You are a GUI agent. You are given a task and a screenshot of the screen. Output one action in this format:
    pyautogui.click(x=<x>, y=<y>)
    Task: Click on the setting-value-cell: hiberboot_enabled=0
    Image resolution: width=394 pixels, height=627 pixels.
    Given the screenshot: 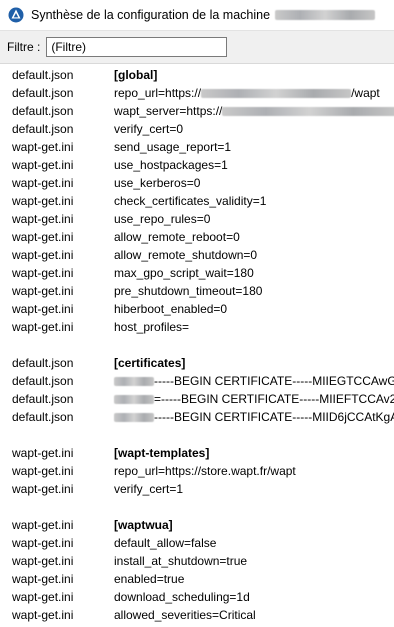 What is the action you would take?
    pyautogui.click(x=171, y=309)
    